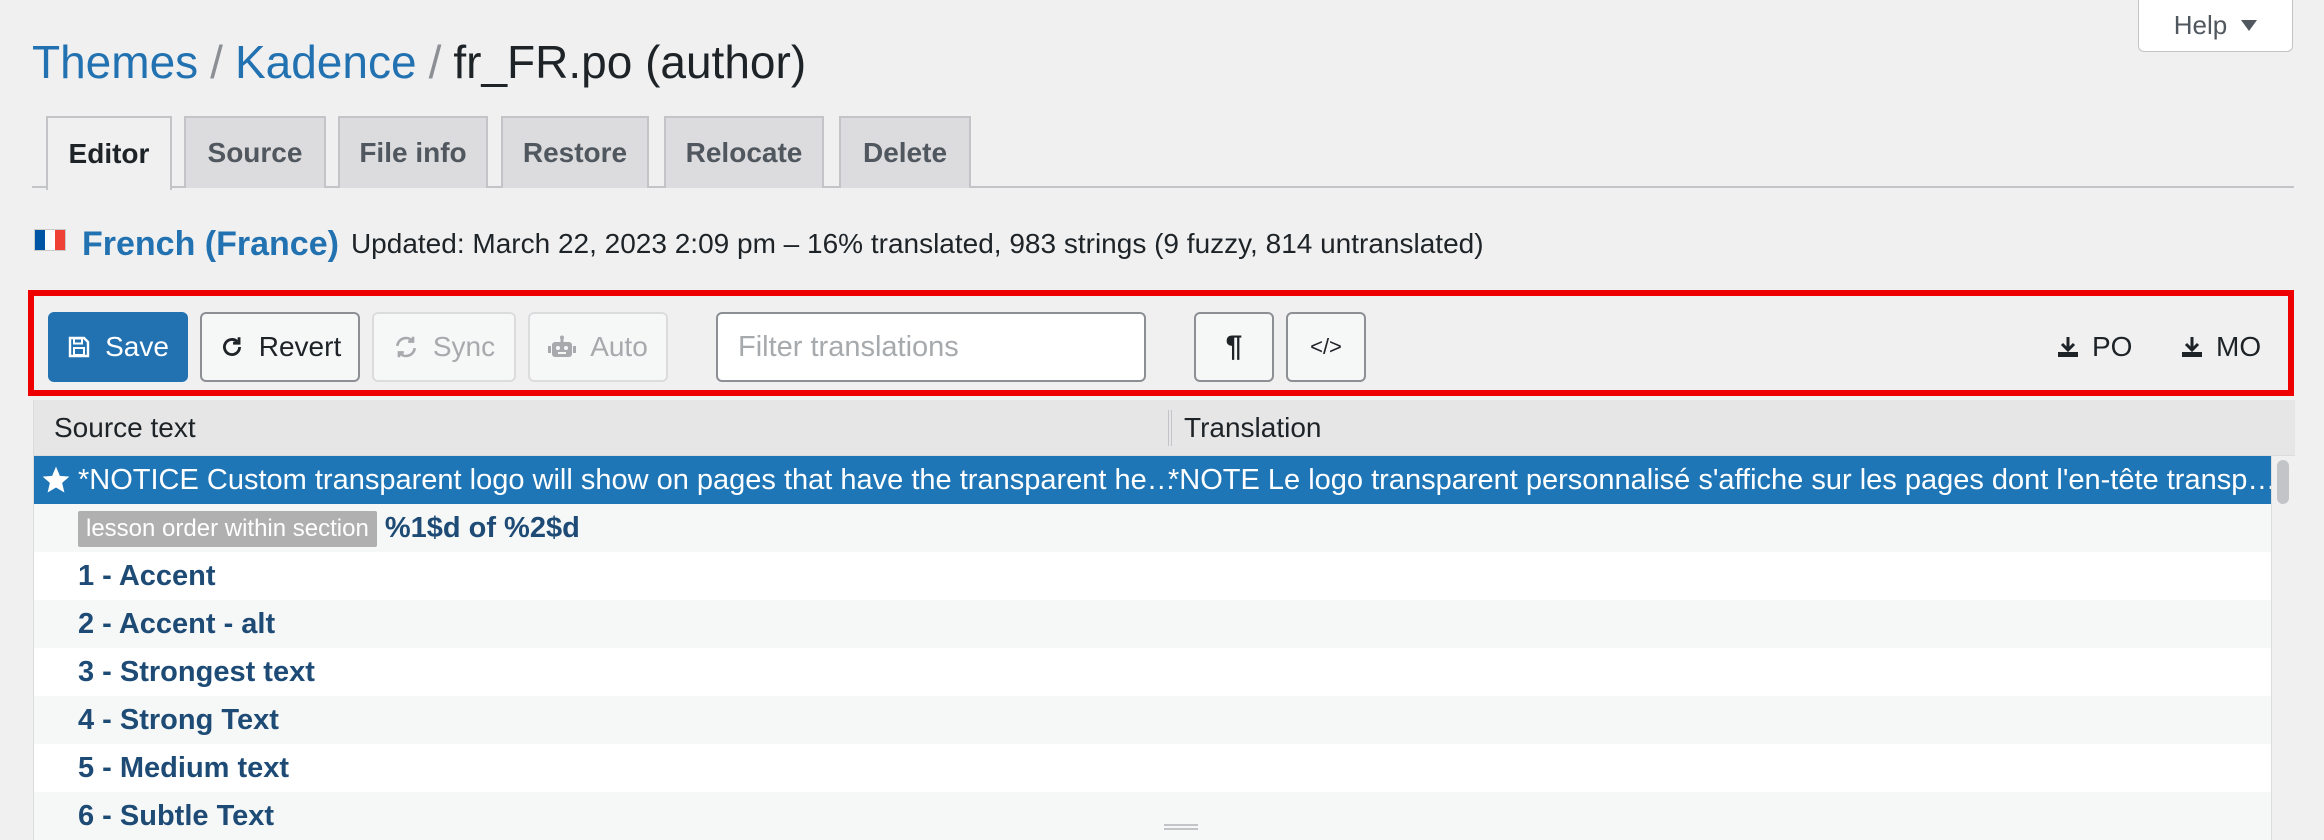 This screenshot has width=2324, height=840. What do you see at coordinates (56, 479) in the screenshot?
I see `star-icon` at bounding box center [56, 479].